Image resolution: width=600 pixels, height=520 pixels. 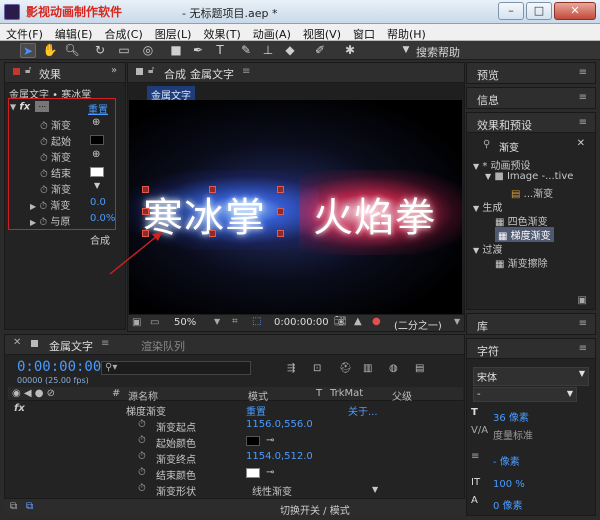 What do you see at coordinates (474, 412) in the screenshot?
I see `font-size-icon: T` at bounding box center [474, 412].